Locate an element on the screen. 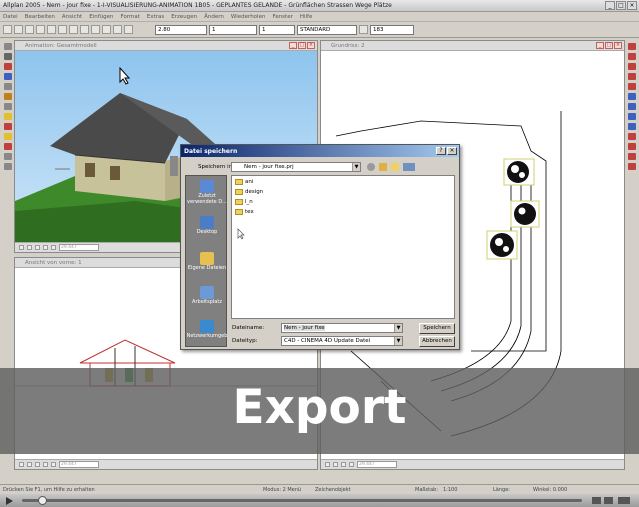 This screenshot has width=639, height=507. place-network: Netzwerkumgeb is located at coordinates (207, 330).